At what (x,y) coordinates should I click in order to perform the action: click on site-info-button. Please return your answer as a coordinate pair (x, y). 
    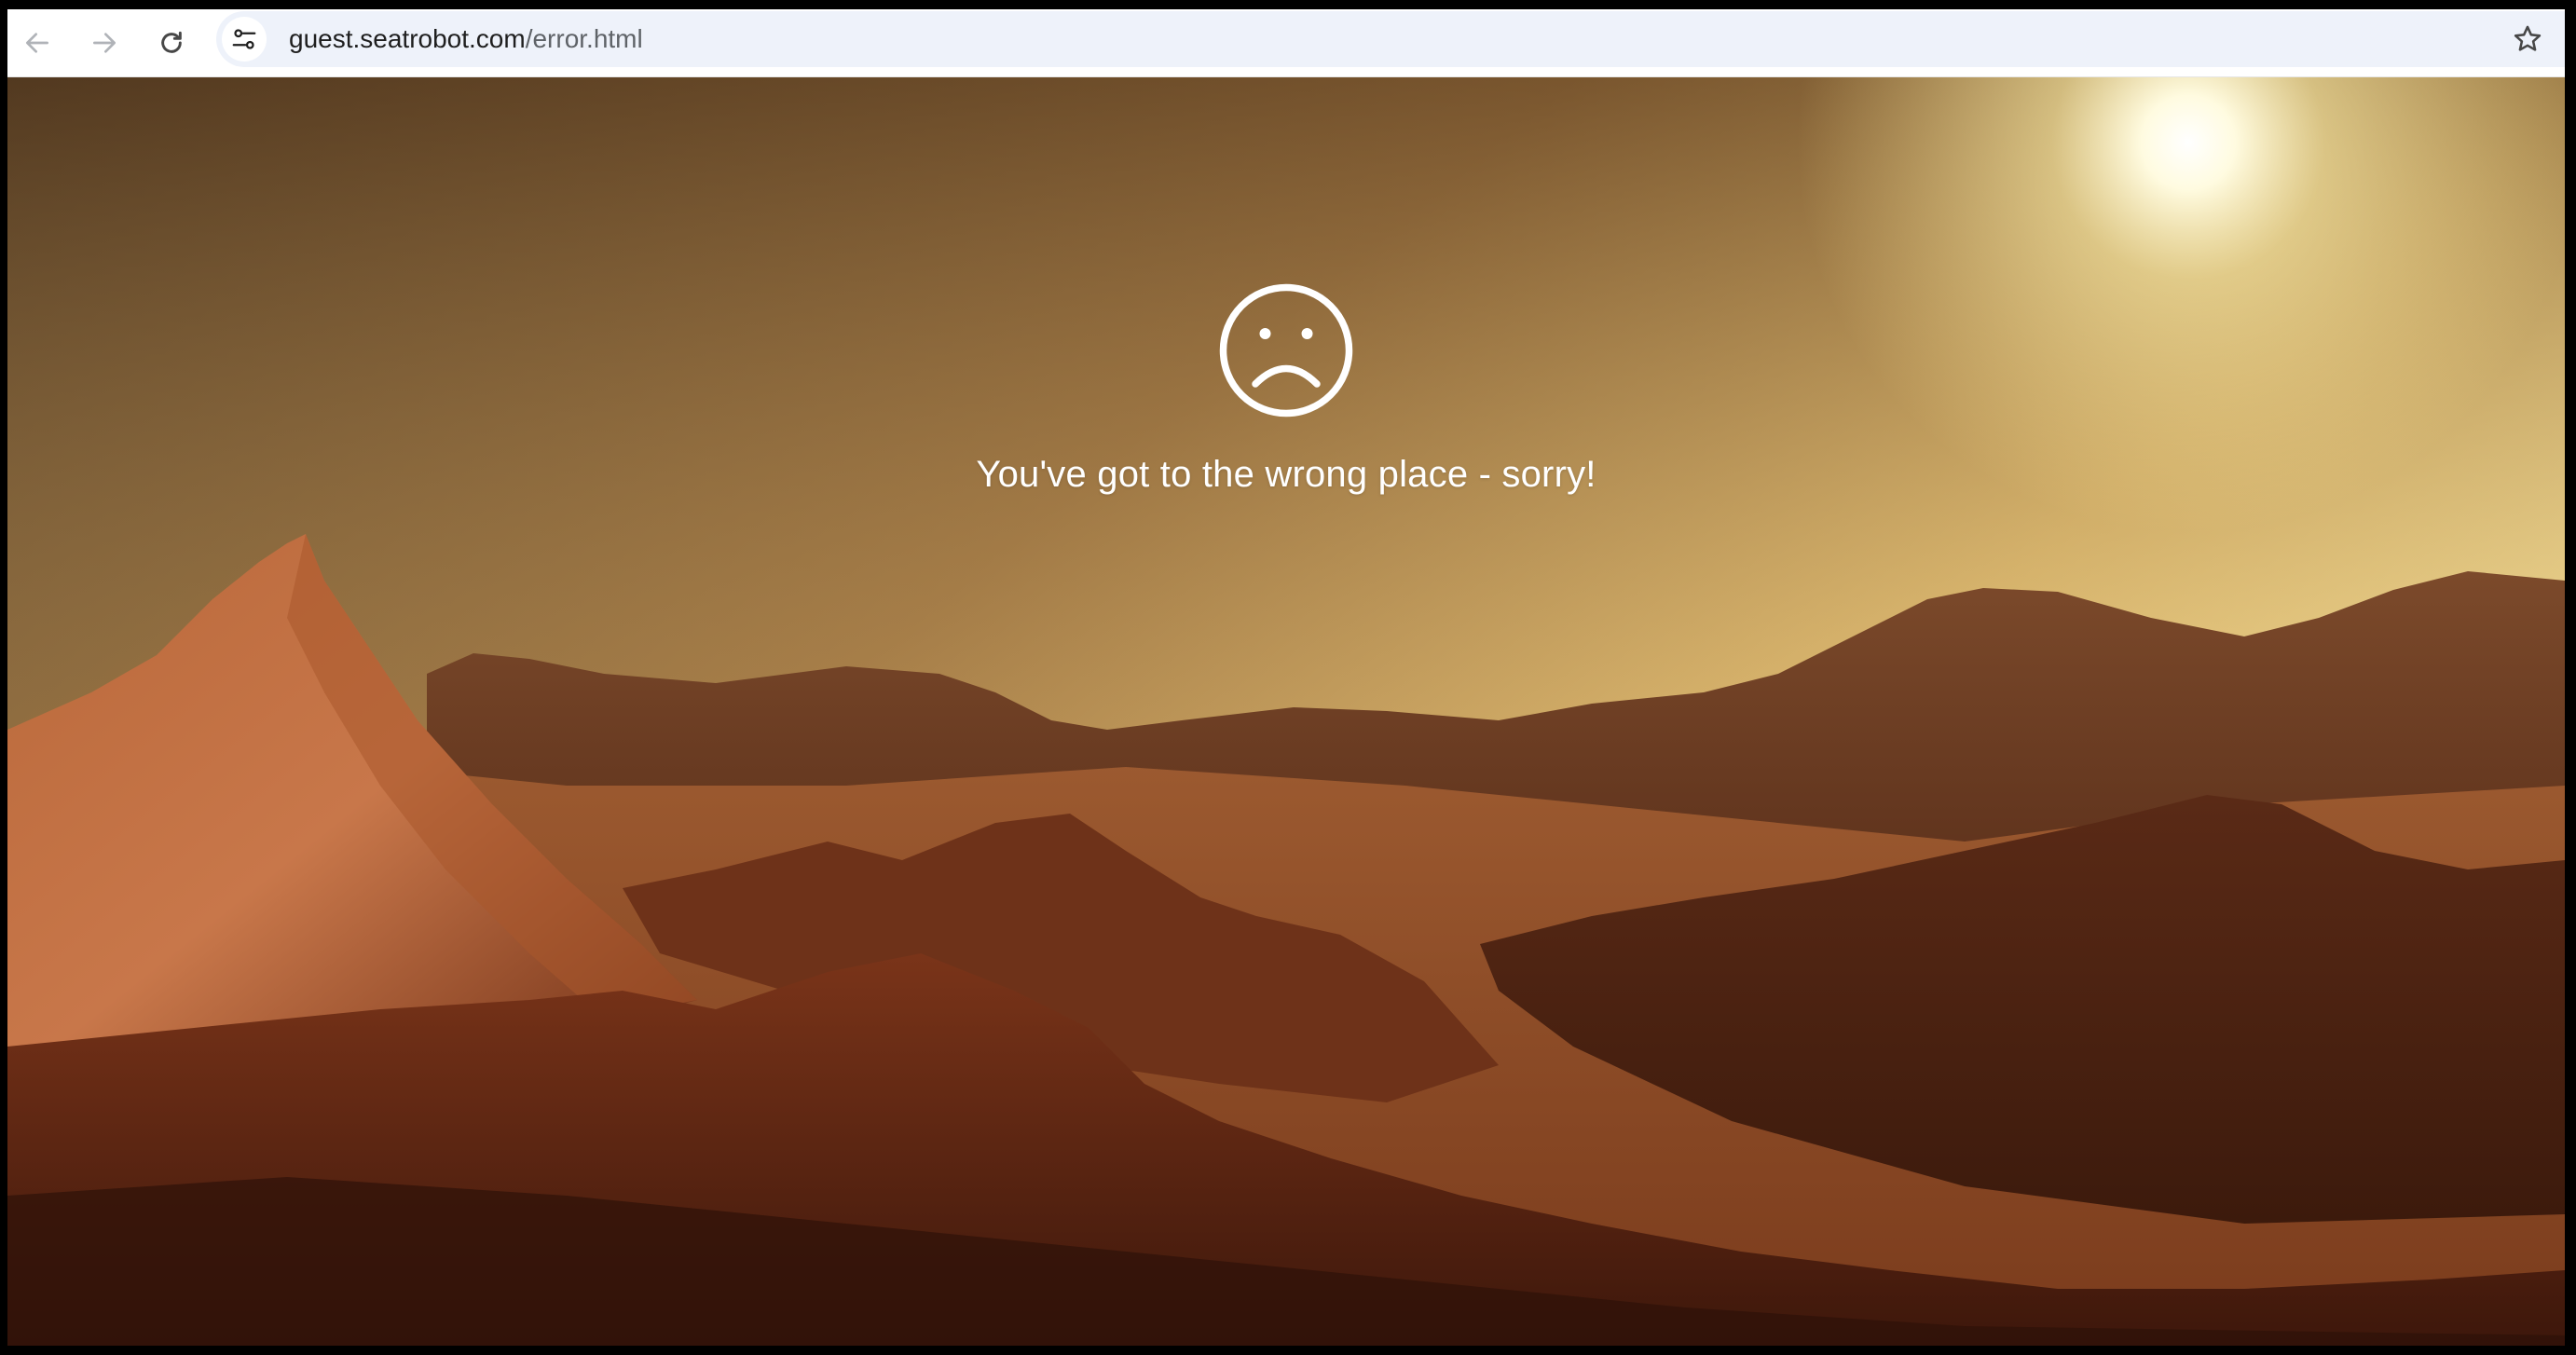
    Looking at the image, I should click on (244, 39).